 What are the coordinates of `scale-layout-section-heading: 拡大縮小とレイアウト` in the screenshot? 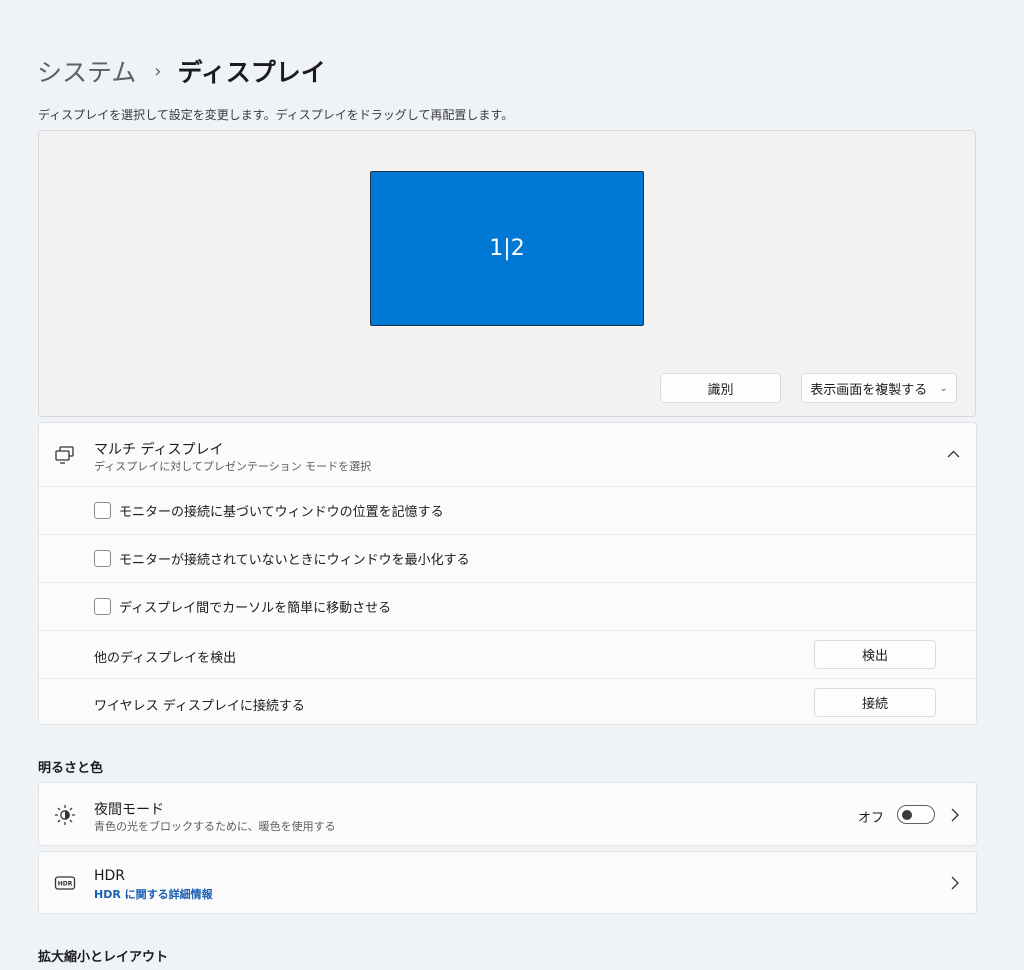 It's located at (103, 957).